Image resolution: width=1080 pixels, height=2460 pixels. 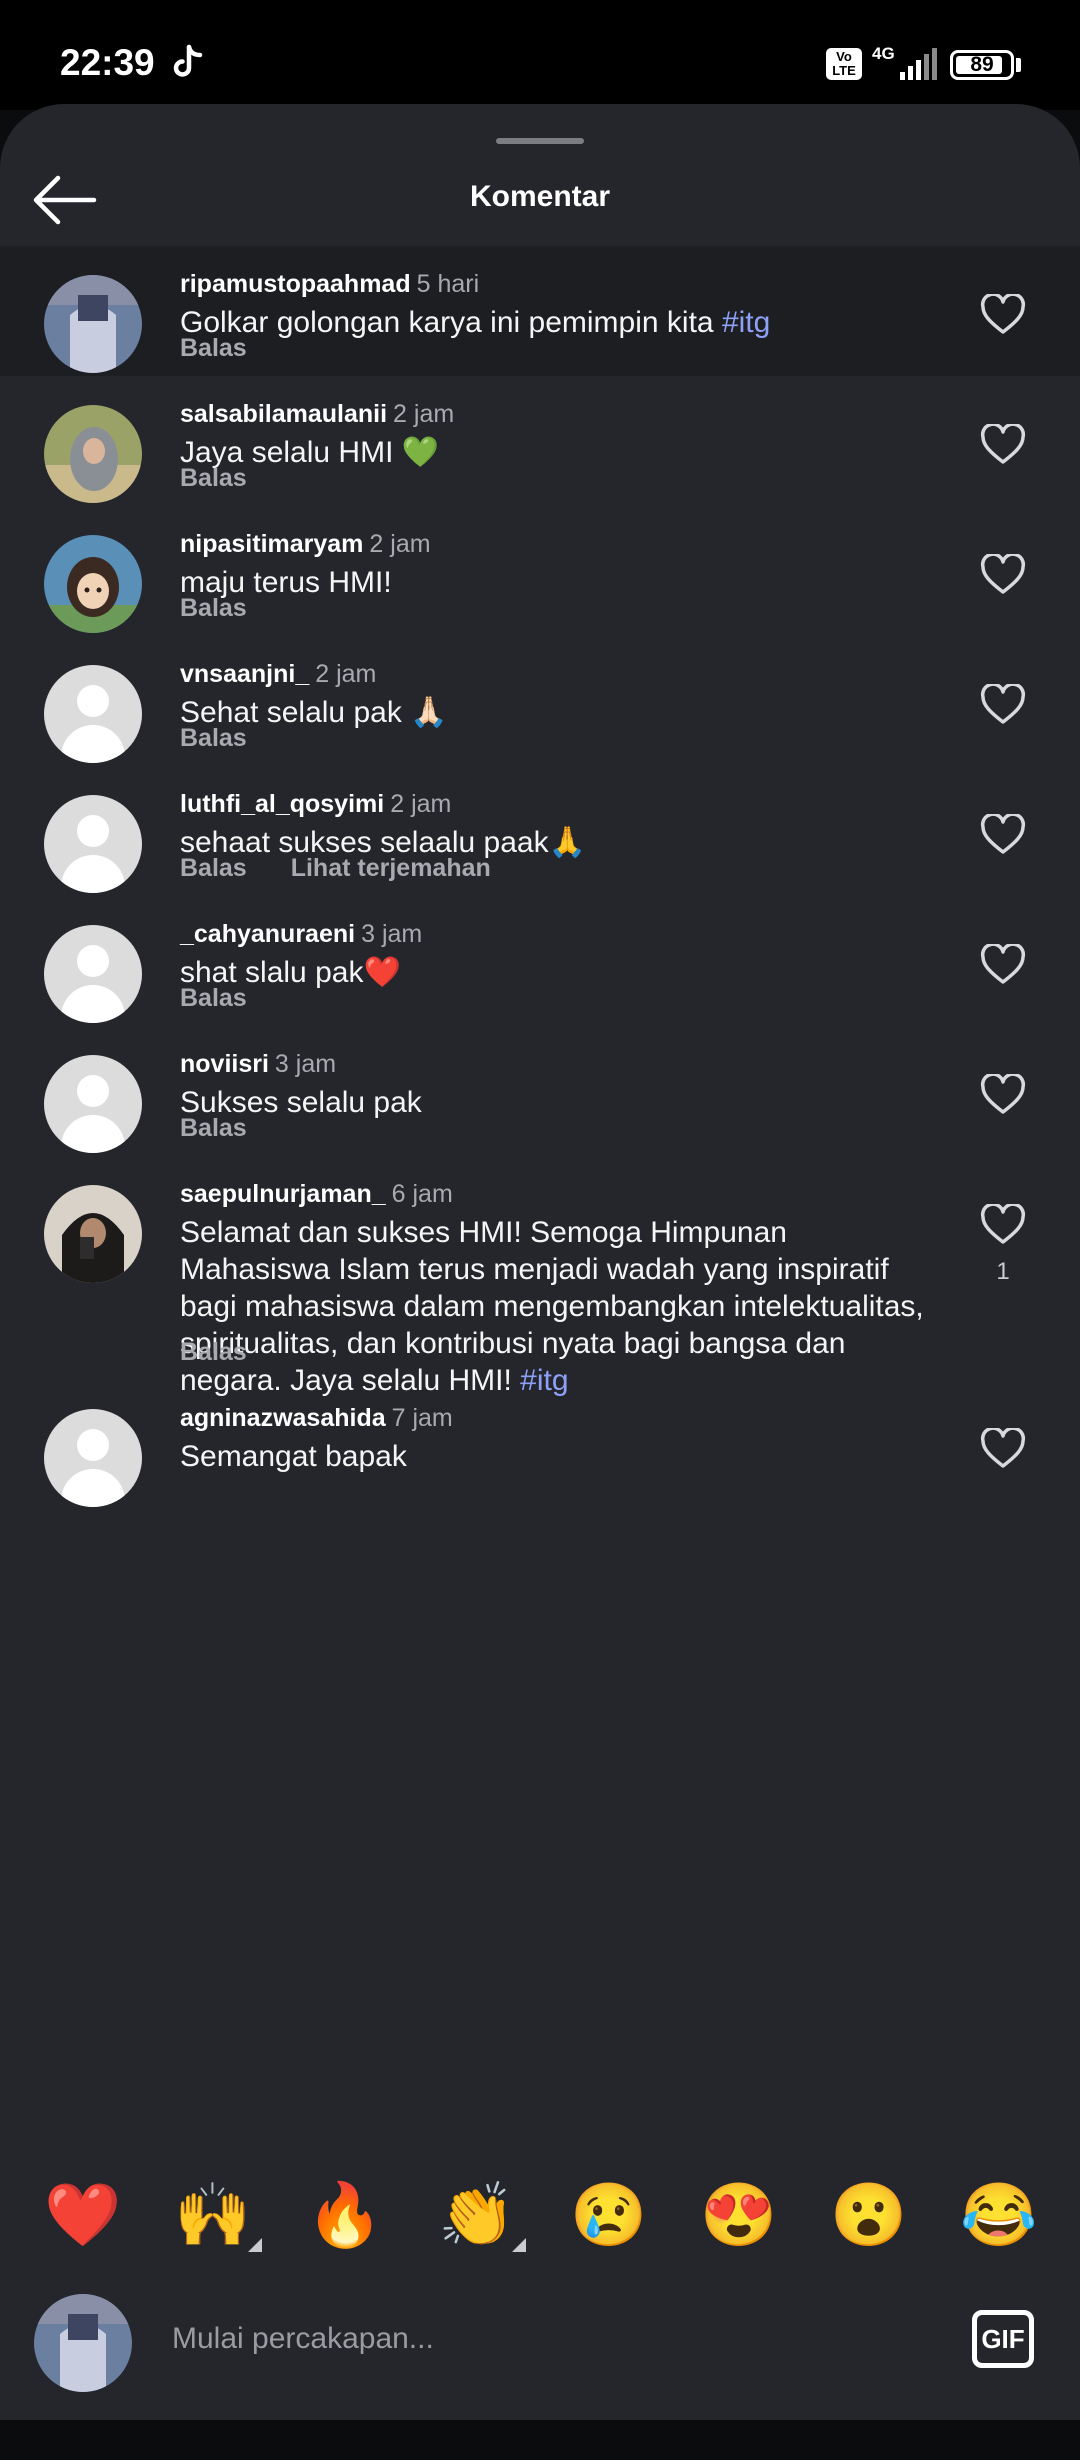 I want to click on comment-text: maju terus HMI!, so click(x=555, y=582).